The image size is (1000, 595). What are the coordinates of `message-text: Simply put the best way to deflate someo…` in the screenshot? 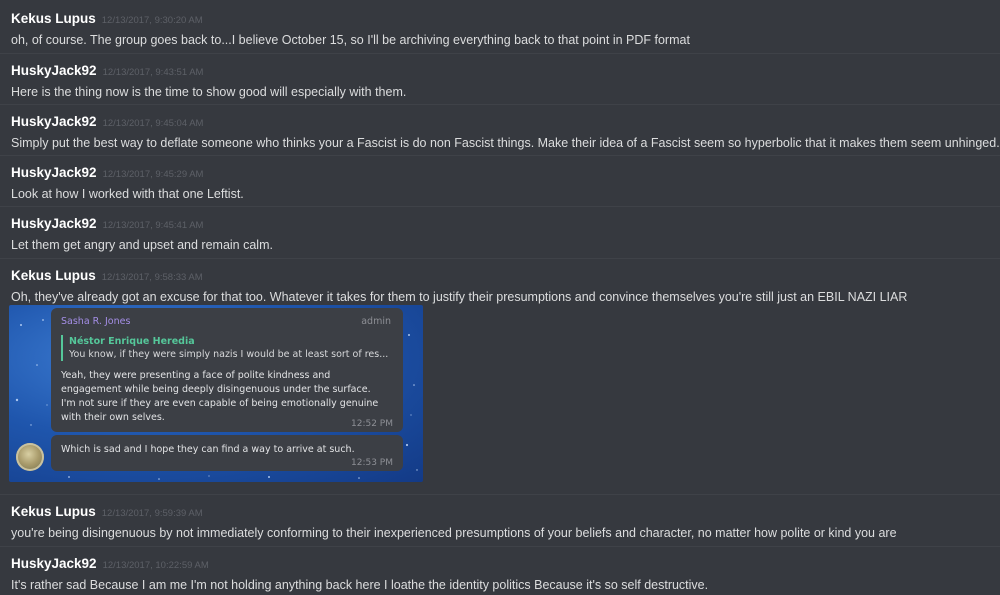 It's located at (505, 143).